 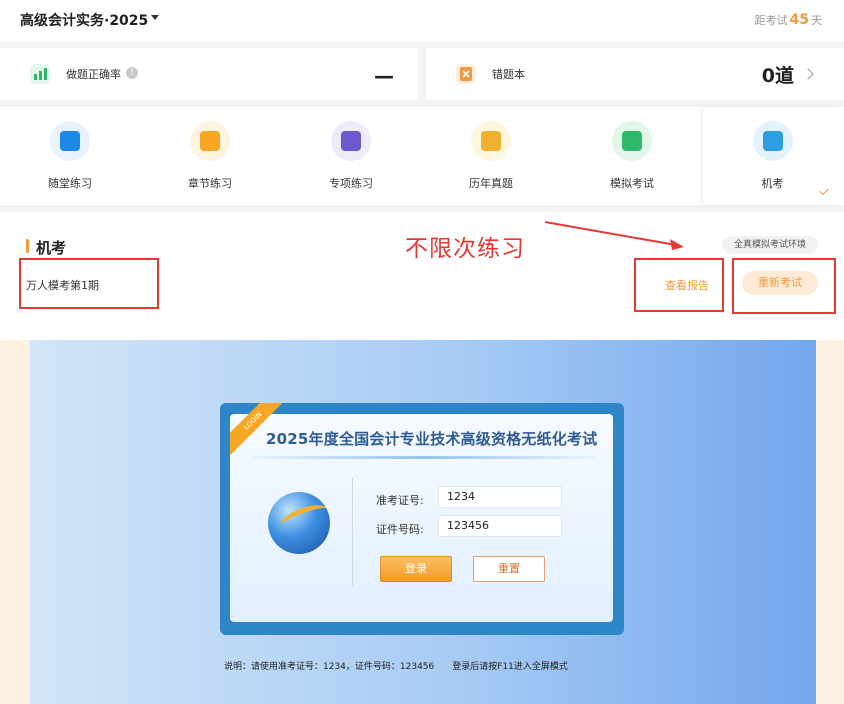 I want to click on id-number-field: 123456, so click(x=500, y=526).